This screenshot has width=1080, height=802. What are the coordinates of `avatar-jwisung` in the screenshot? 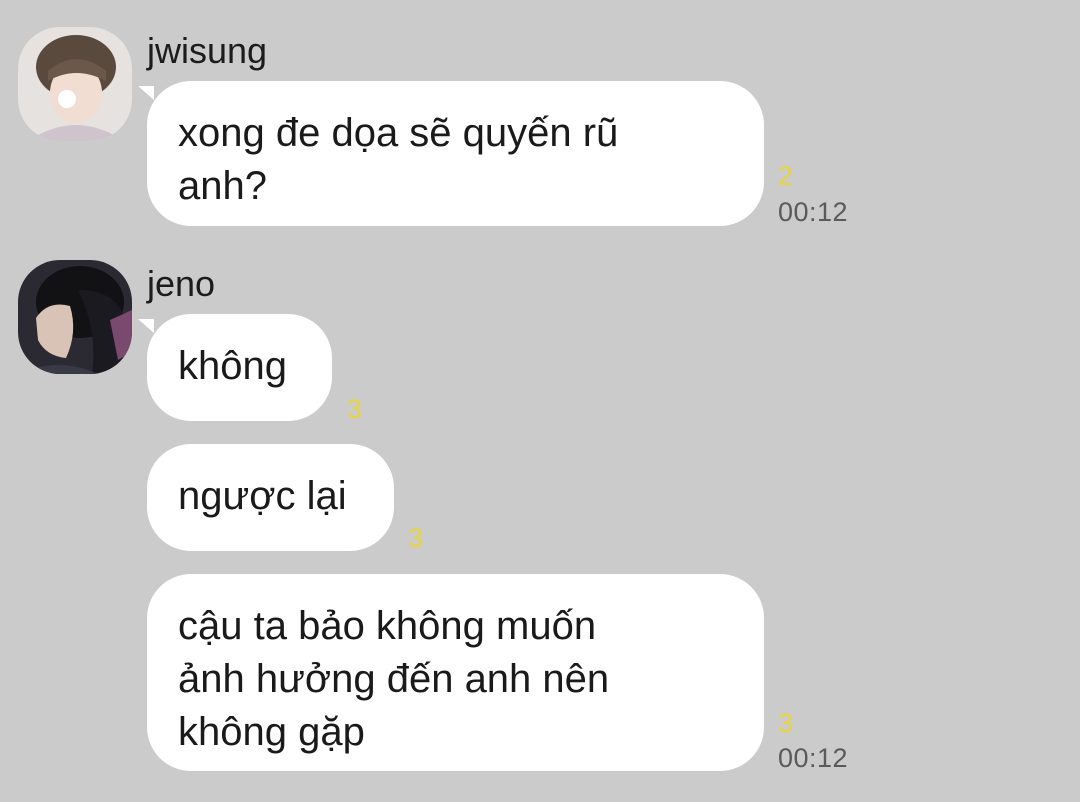 It's located at (75, 84).